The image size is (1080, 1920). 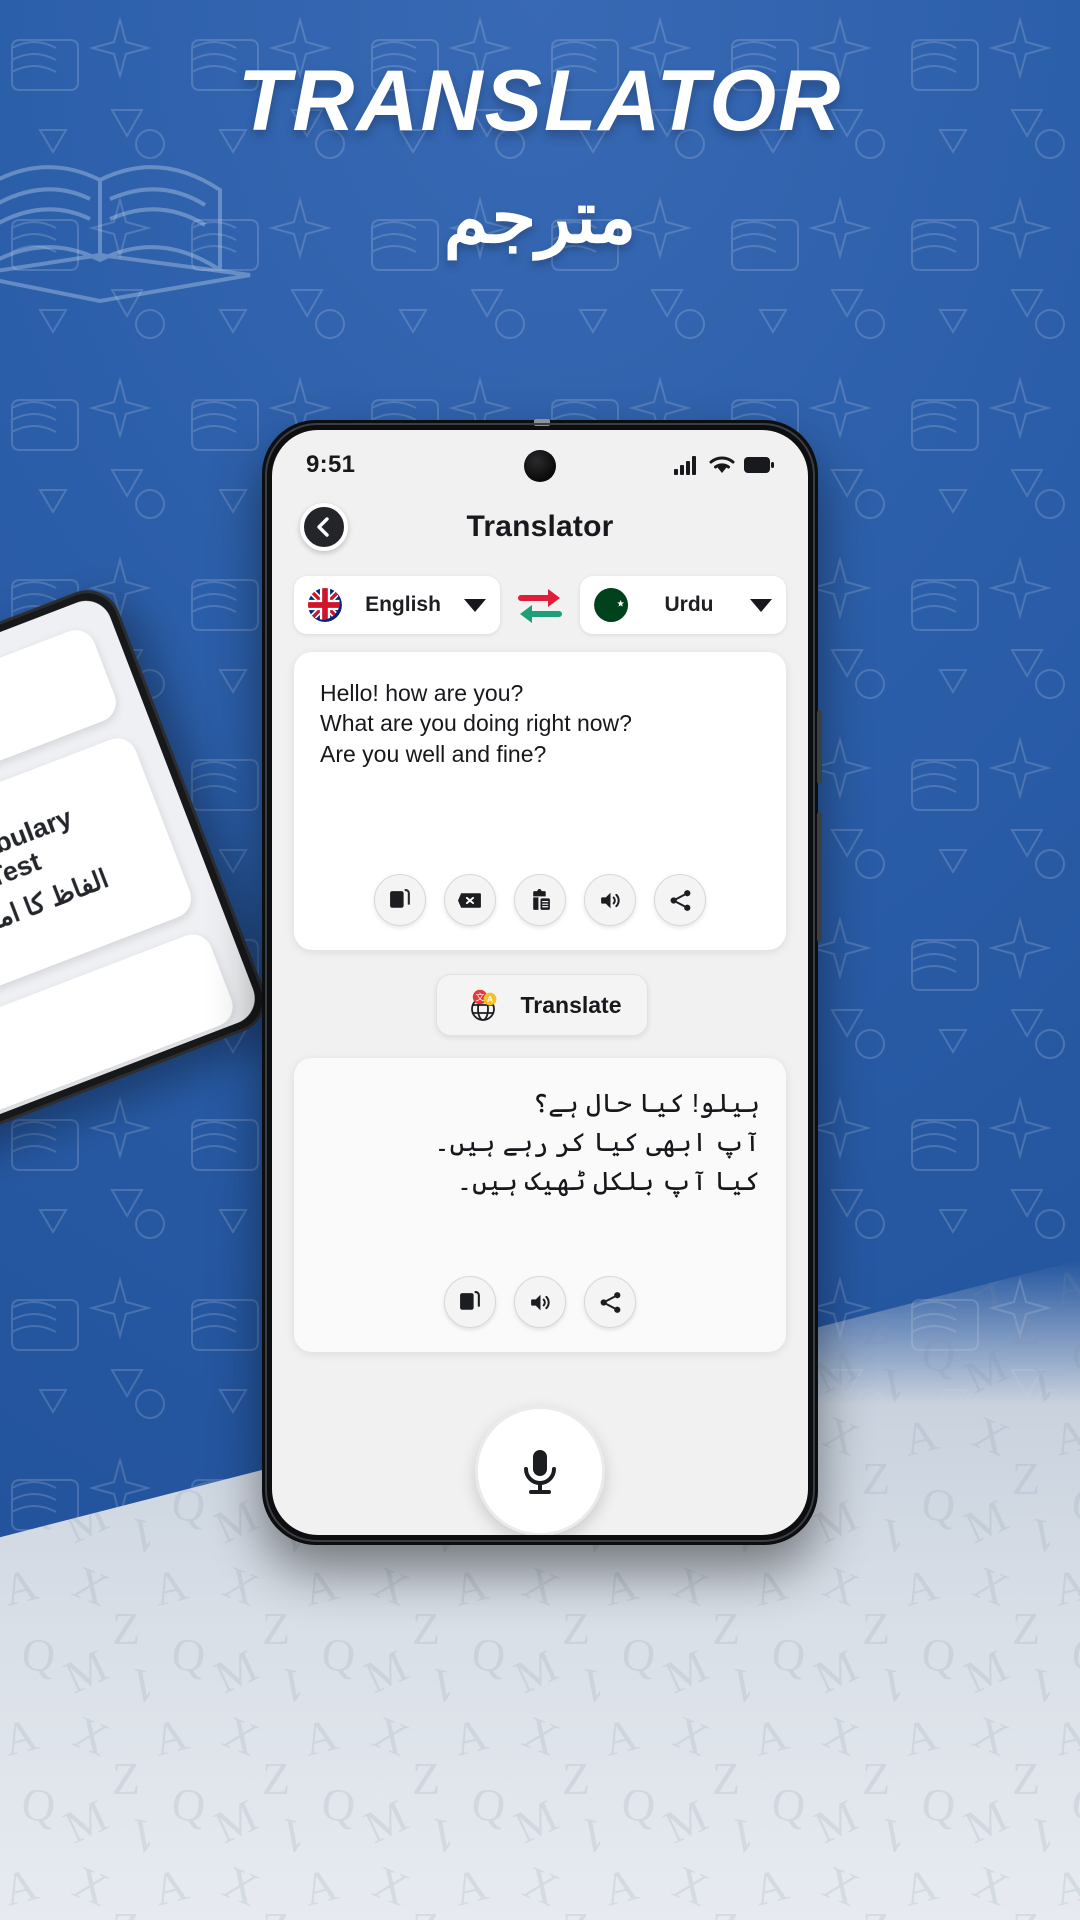 I want to click on translated-text-line: کیا آپ بلکل ٹھیک ہیں۔, so click(x=608, y=1181).